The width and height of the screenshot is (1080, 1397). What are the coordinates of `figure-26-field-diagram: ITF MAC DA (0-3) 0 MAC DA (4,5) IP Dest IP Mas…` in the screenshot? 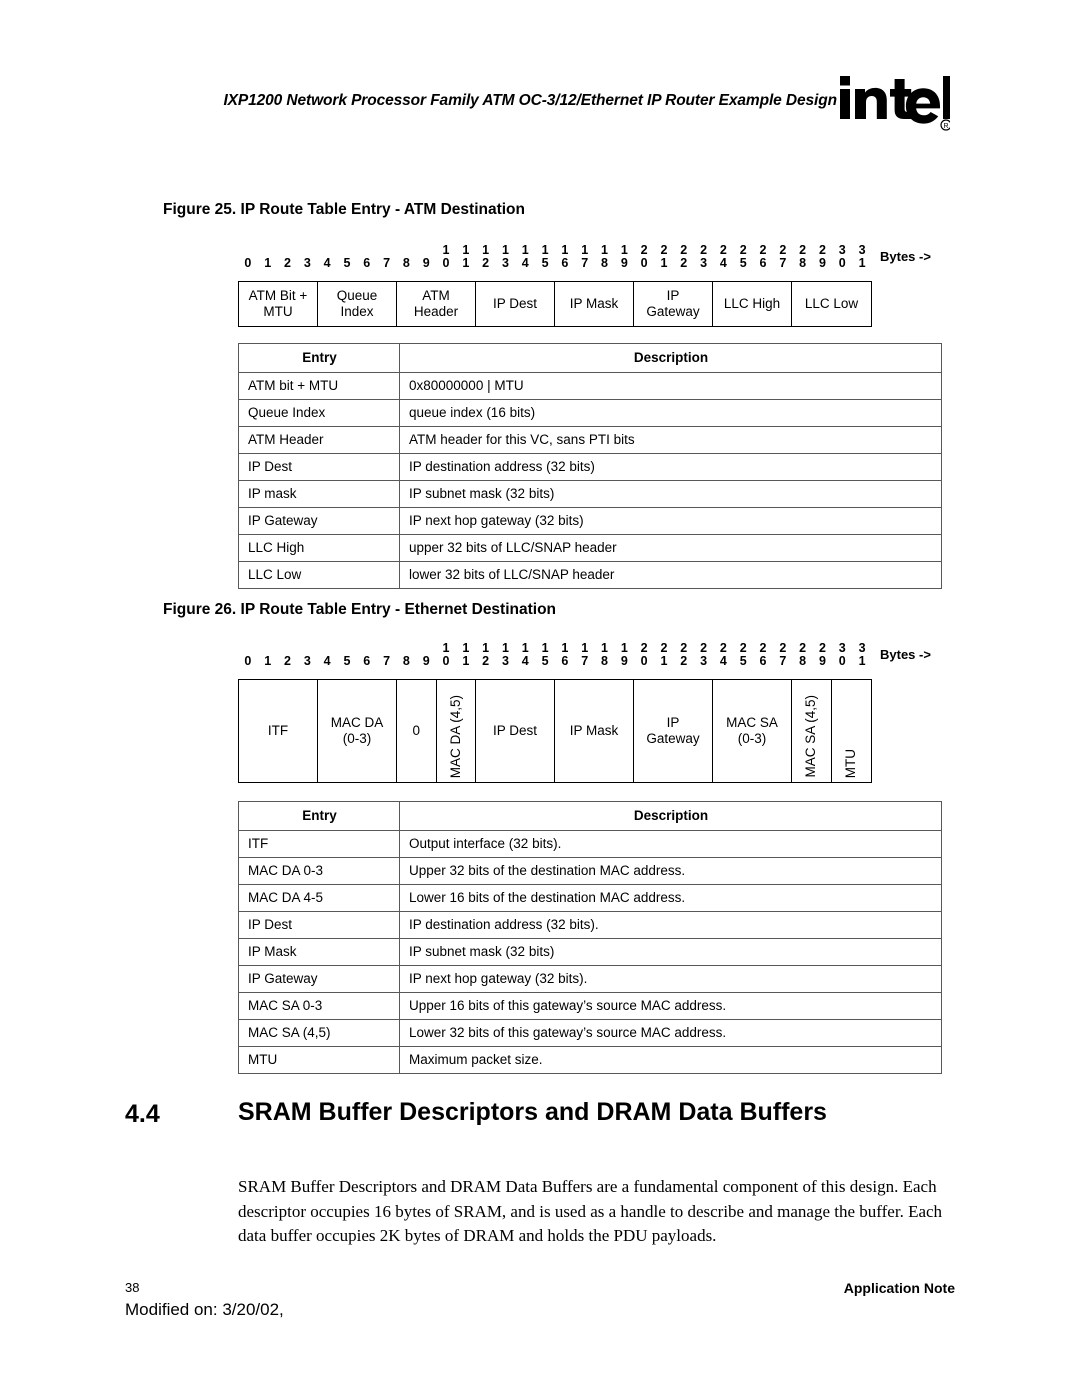 It's located at (555, 731).